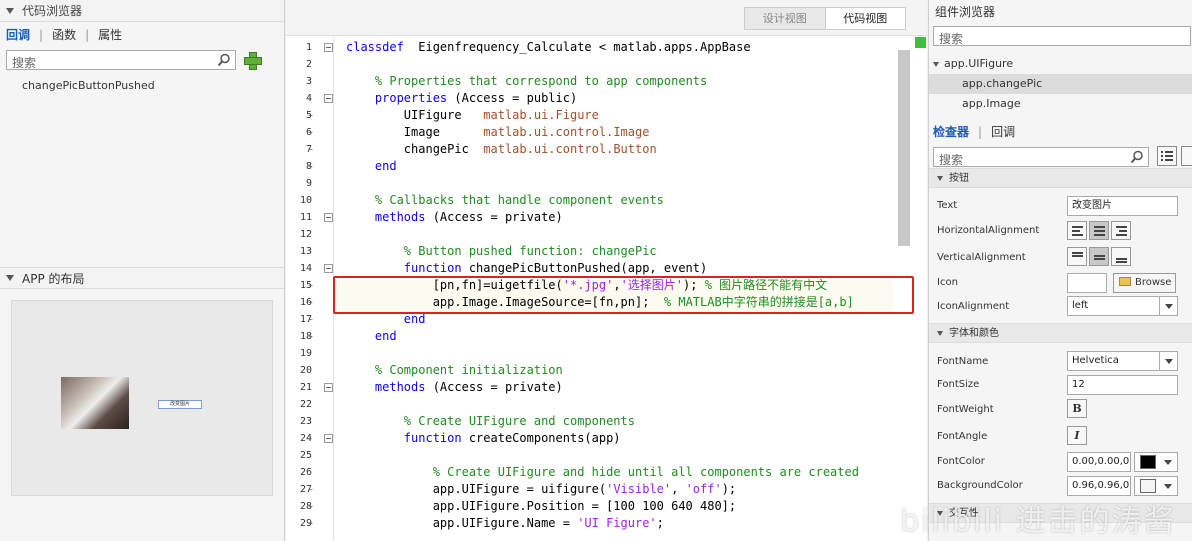 The width and height of the screenshot is (1192, 541). What do you see at coordinates (490, 421) in the screenshot?
I see `code-line: % Create UIFigure and components` at bounding box center [490, 421].